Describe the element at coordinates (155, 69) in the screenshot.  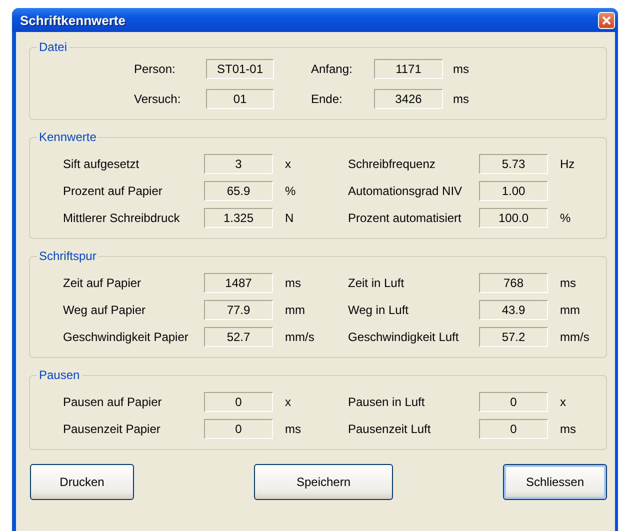
I see `field-label: Person:` at that location.